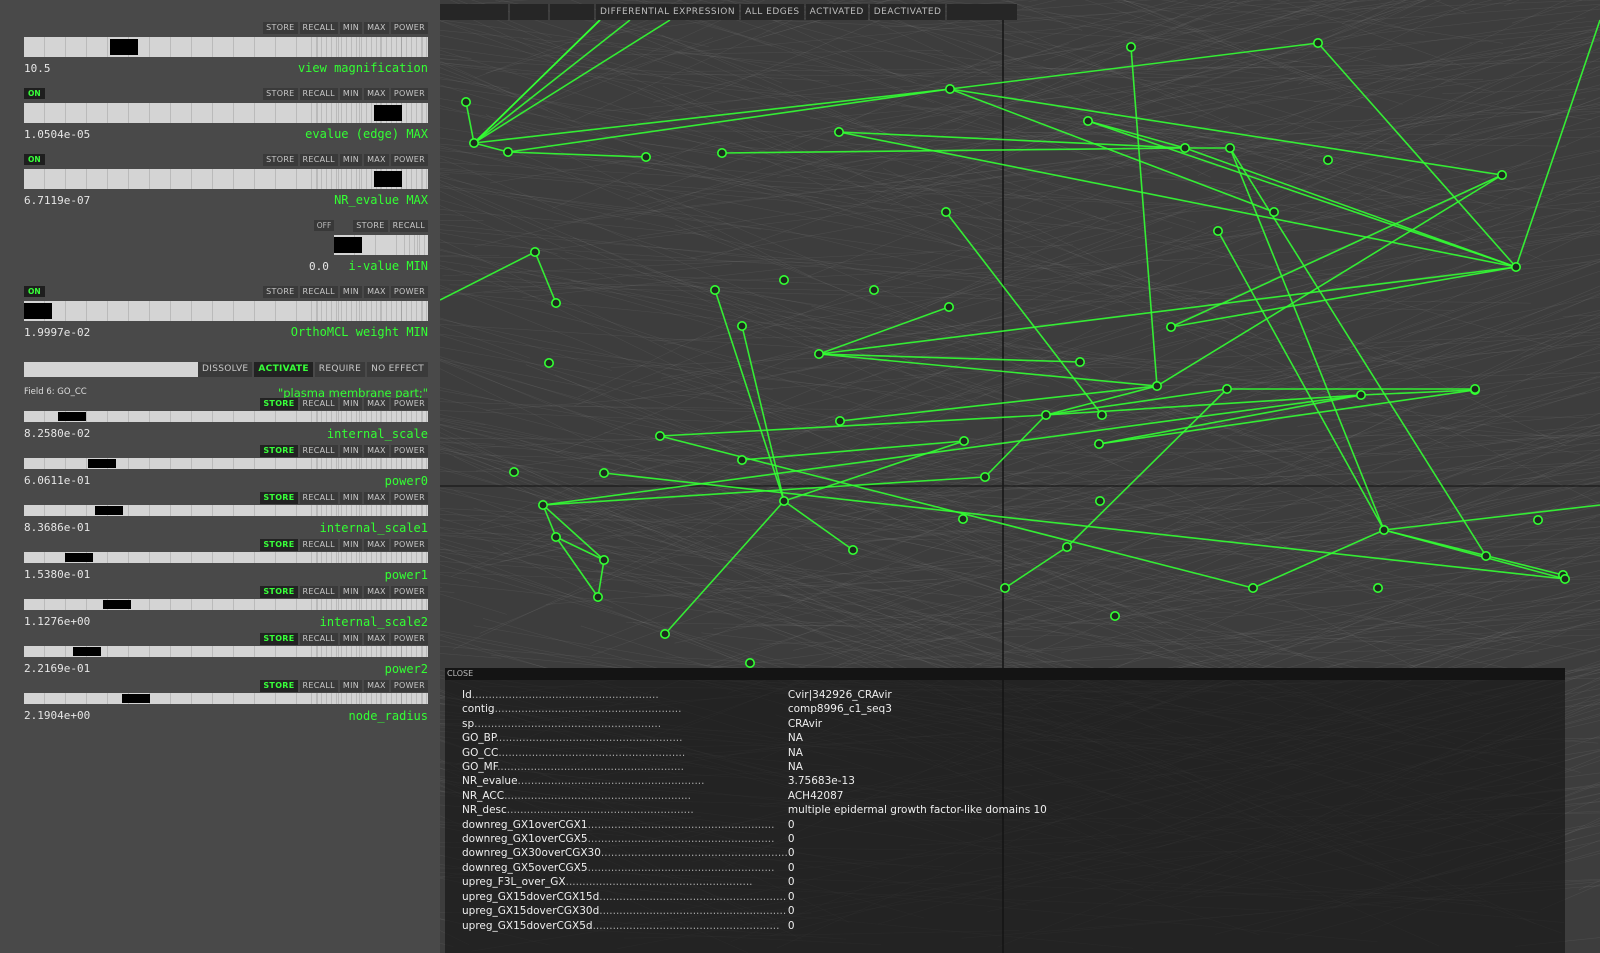 This screenshot has width=1600, height=953. What do you see at coordinates (226, 311) in the screenshot?
I see `orthomcl-weight-min-slider` at bounding box center [226, 311].